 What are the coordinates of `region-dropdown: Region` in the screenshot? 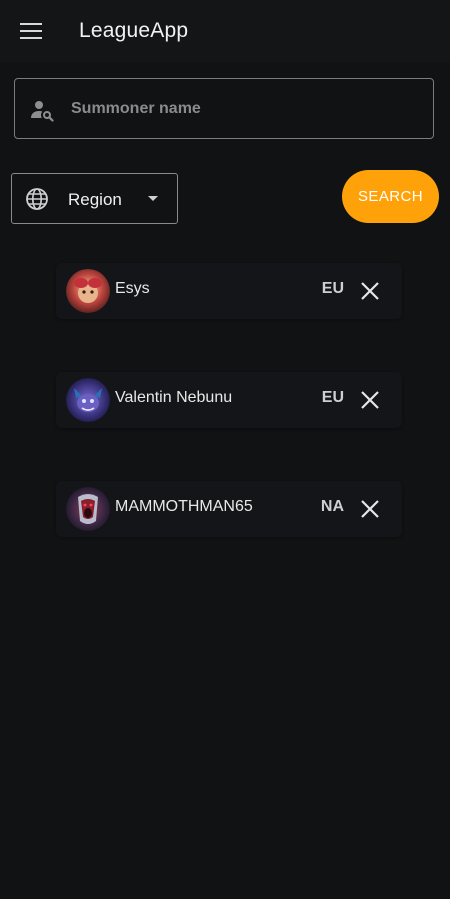 It's located at (94, 198).